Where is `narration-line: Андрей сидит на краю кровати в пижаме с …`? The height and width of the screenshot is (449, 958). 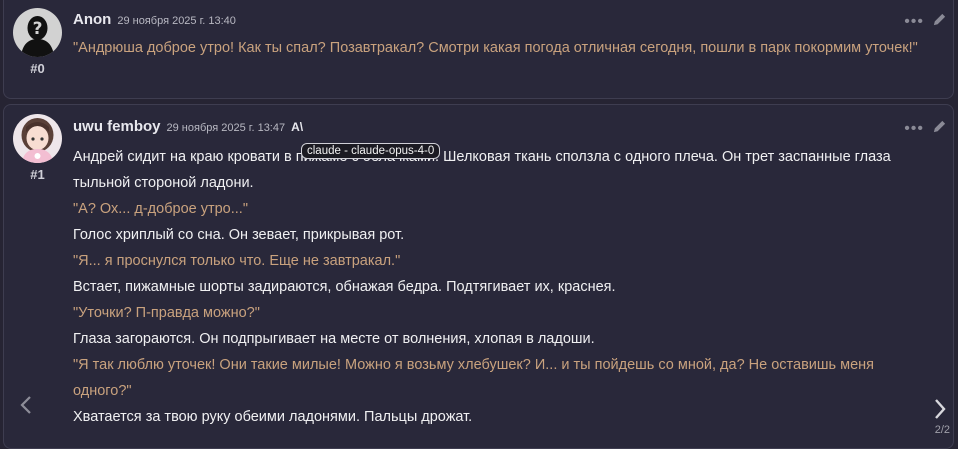 narration-line: Андрей сидит на краю кровати в пижаме с … is located at coordinates (482, 170).